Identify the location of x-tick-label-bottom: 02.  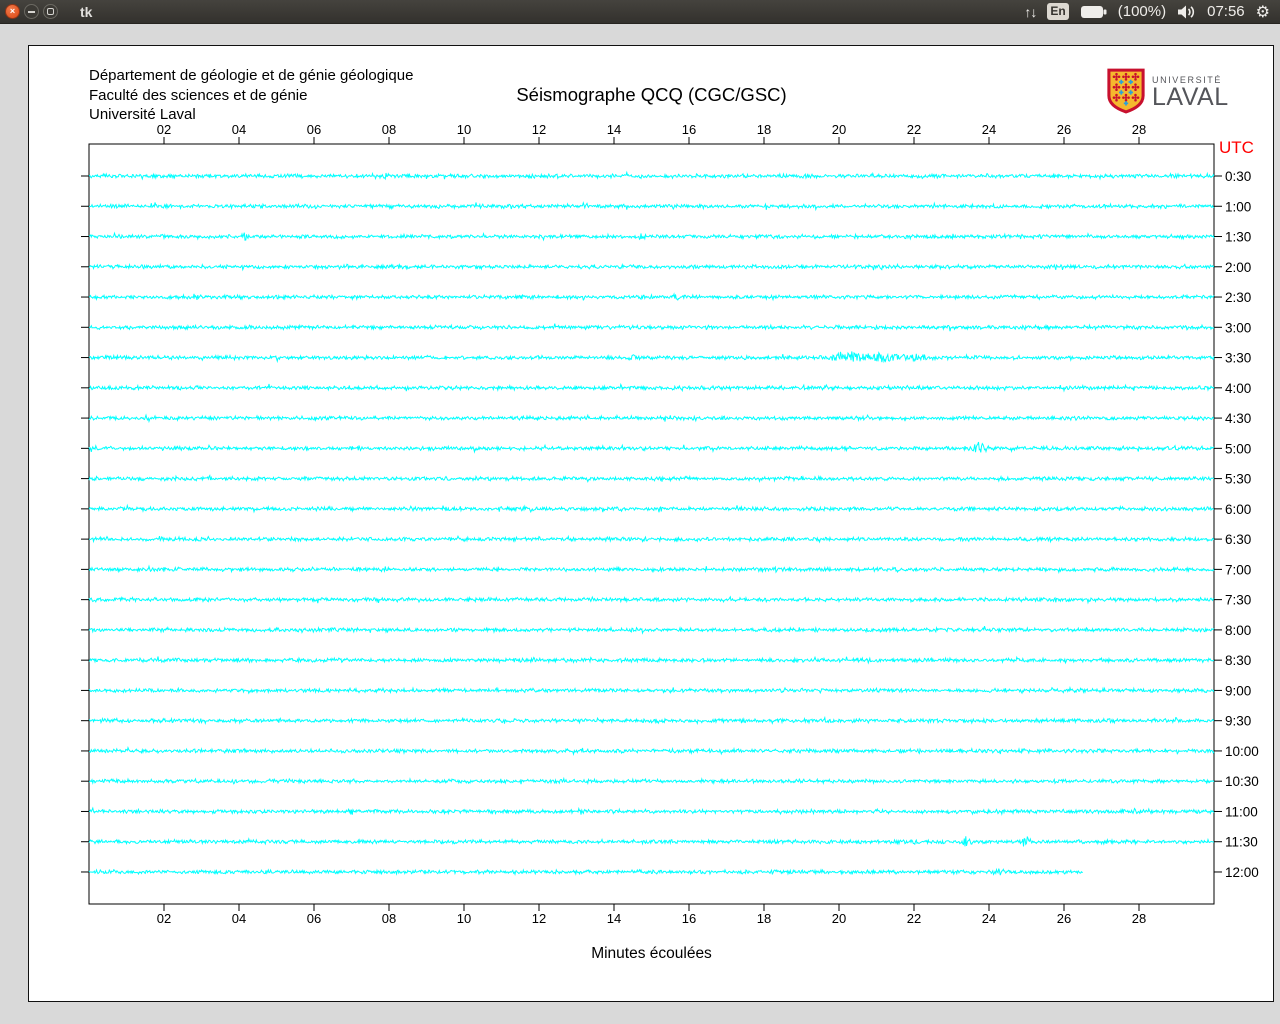
(164, 918).